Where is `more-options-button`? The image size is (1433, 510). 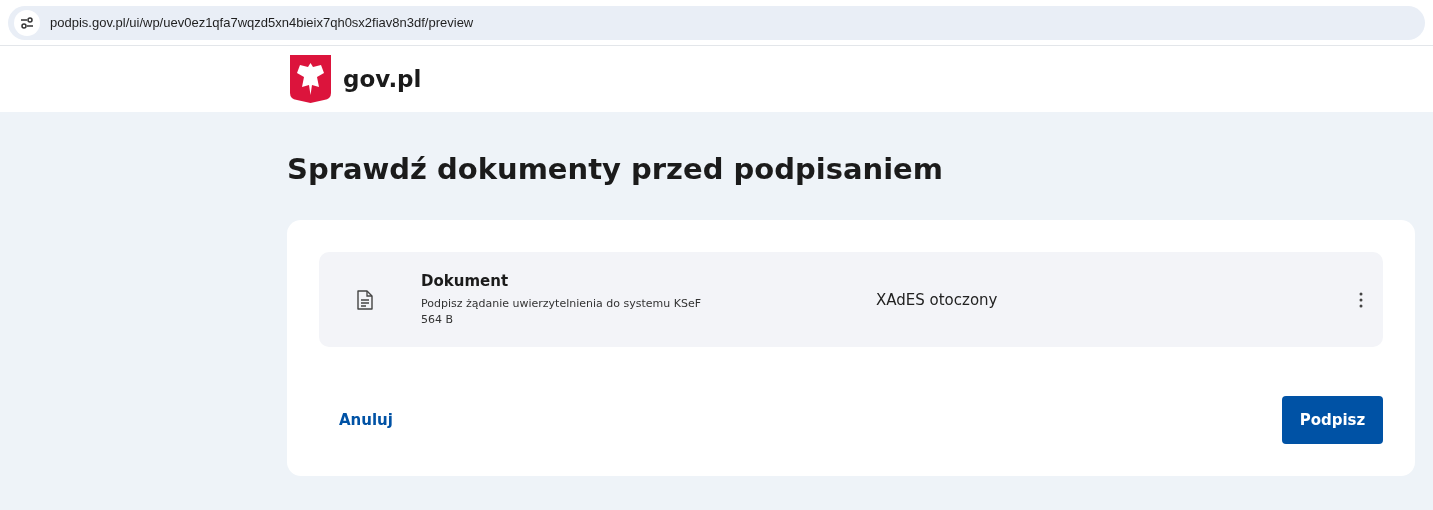
more-options-button is located at coordinates (1361, 299).